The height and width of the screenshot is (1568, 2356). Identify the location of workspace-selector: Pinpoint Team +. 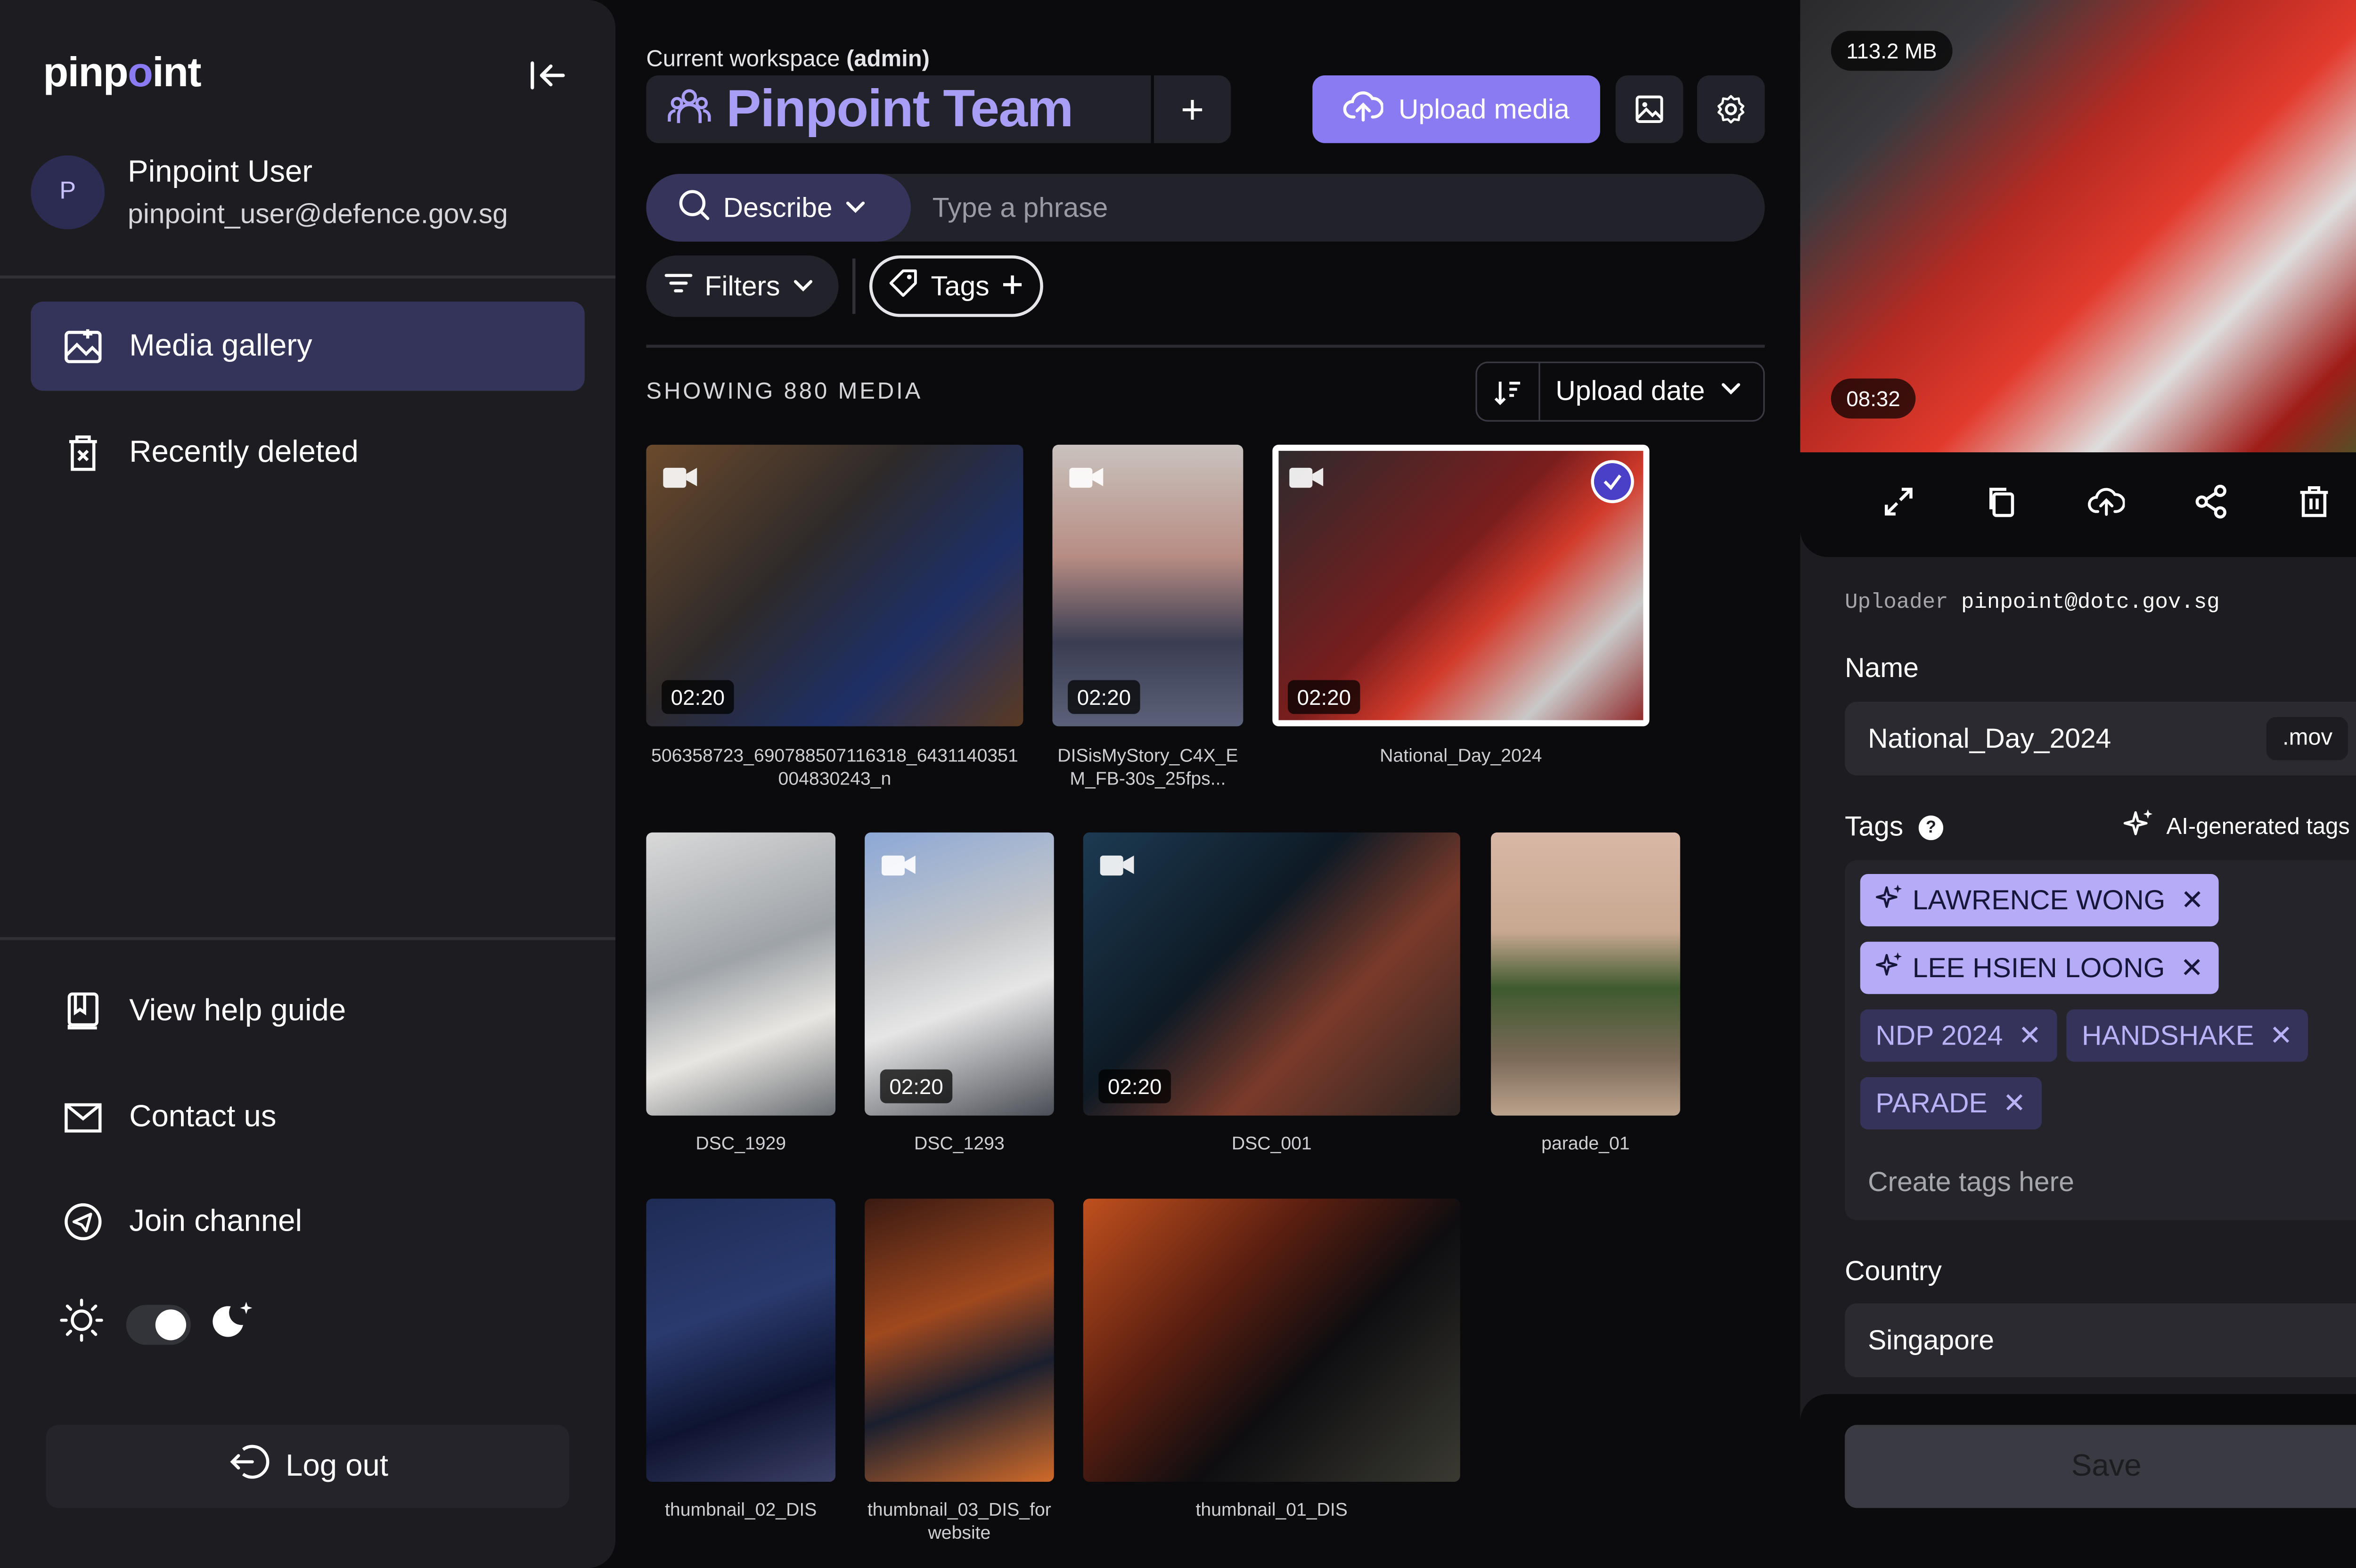
(938, 109).